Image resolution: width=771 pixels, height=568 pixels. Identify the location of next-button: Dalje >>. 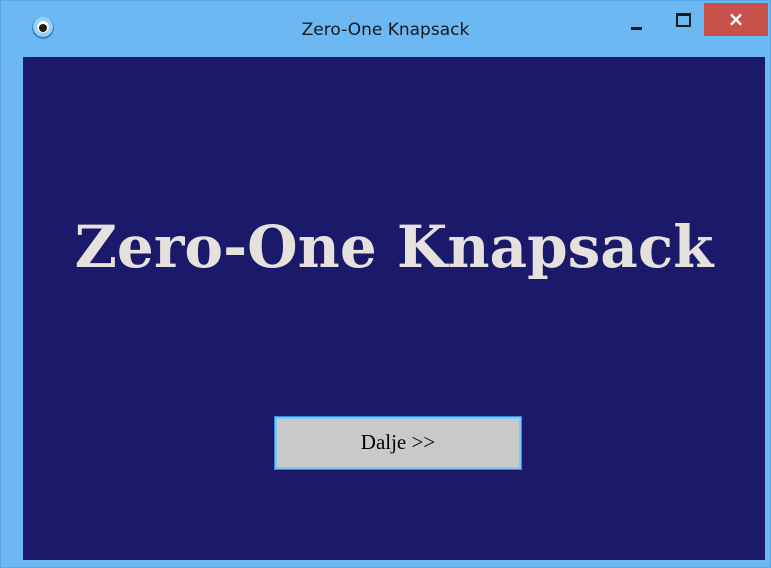
(398, 443).